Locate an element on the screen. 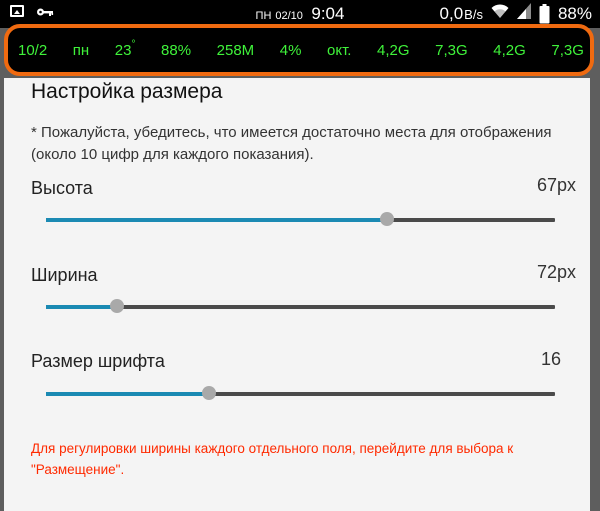  width-slider-thumb is located at coordinates (117, 306).